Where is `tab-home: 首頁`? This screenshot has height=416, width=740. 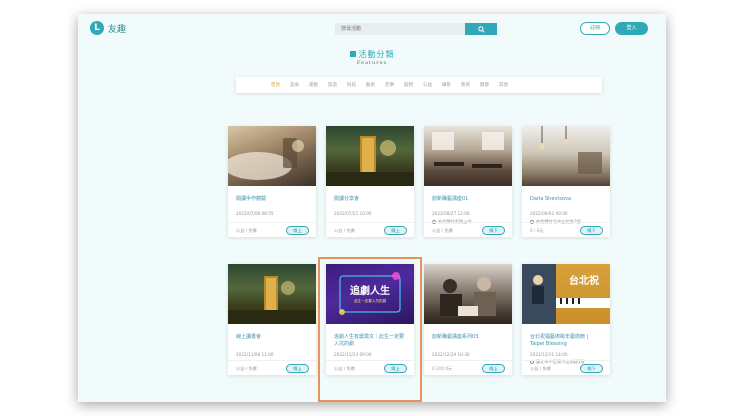
tab-home: 首頁 is located at coordinates (275, 85).